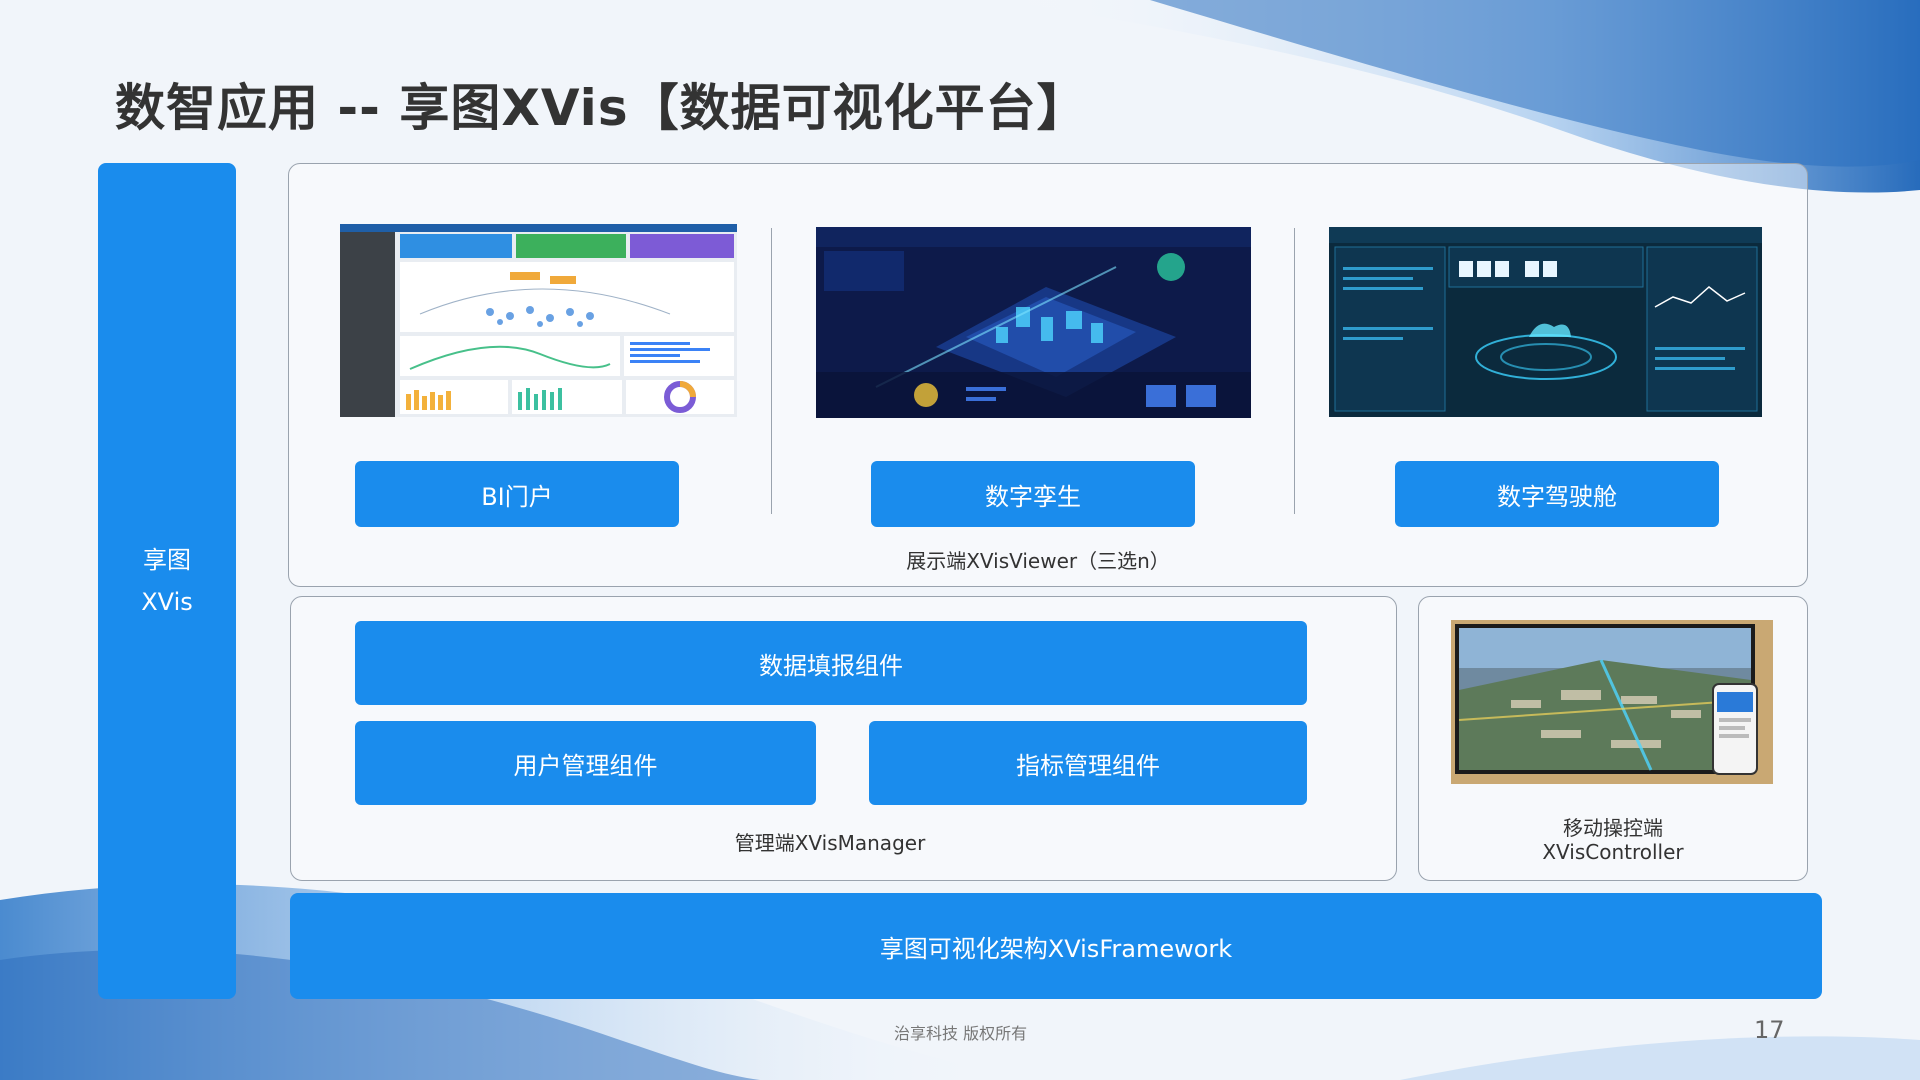  What do you see at coordinates (1545, 322) in the screenshot?
I see `digital-cockpit-screenshot` at bounding box center [1545, 322].